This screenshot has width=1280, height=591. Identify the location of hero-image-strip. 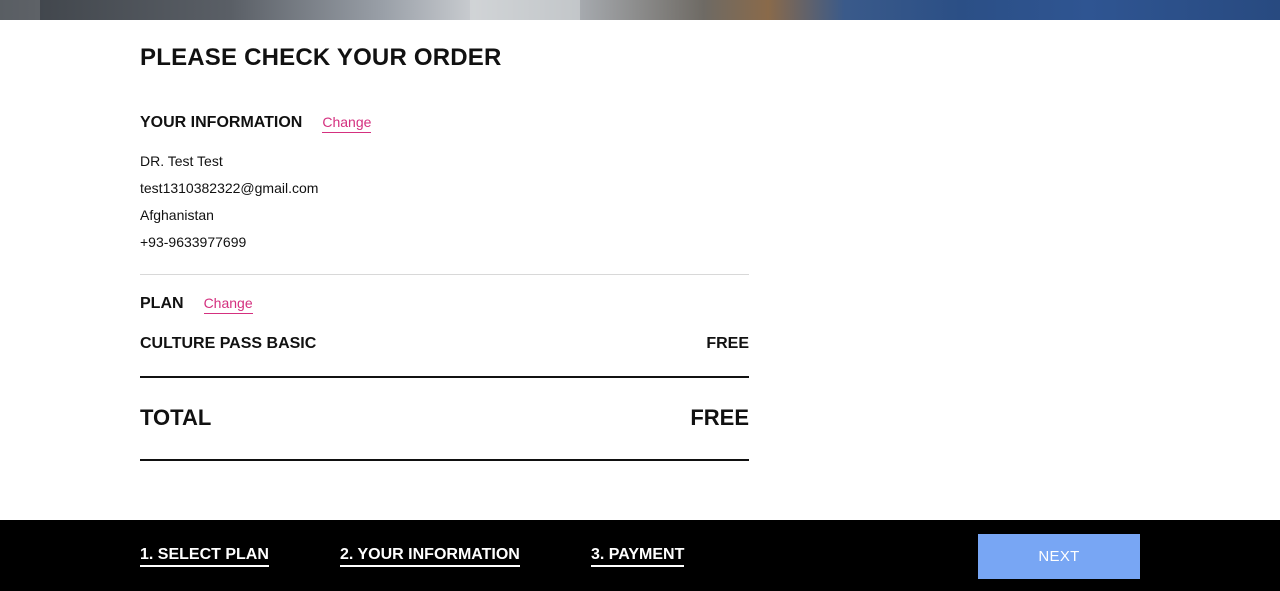
(640, 10).